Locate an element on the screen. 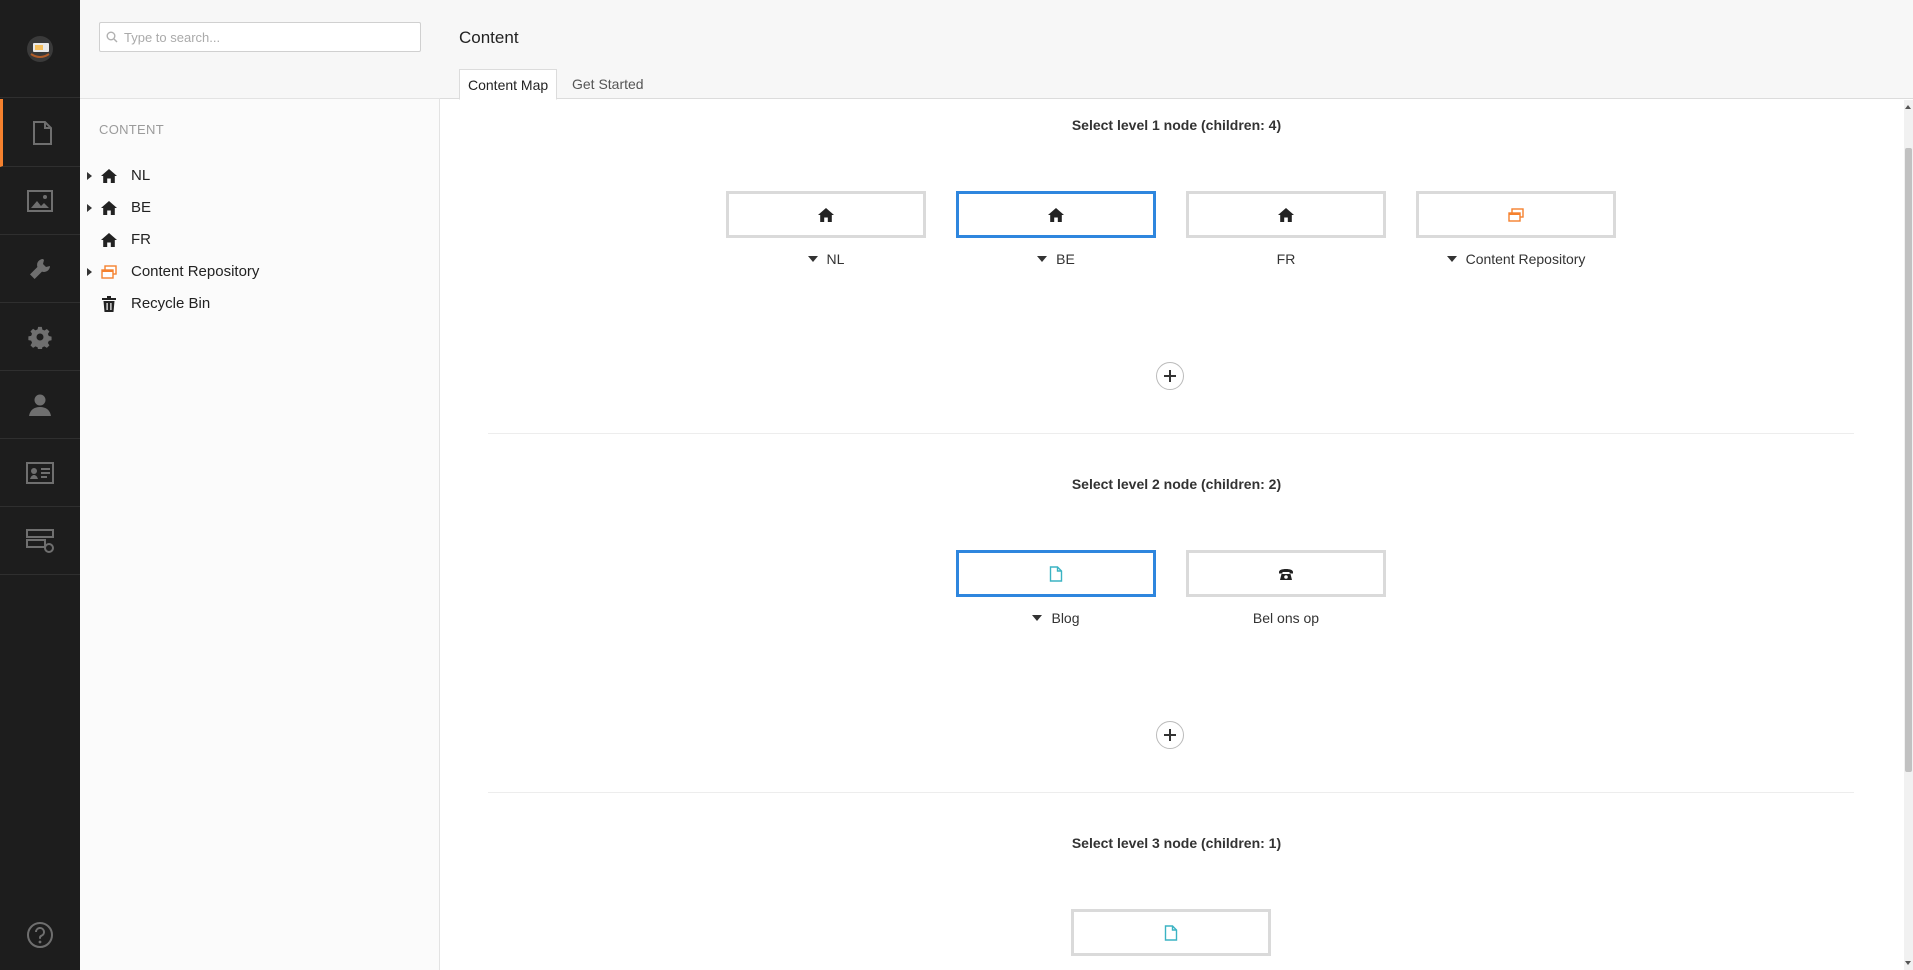 The image size is (1913, 970). page-title: Content is located at coordinates (489, 37).